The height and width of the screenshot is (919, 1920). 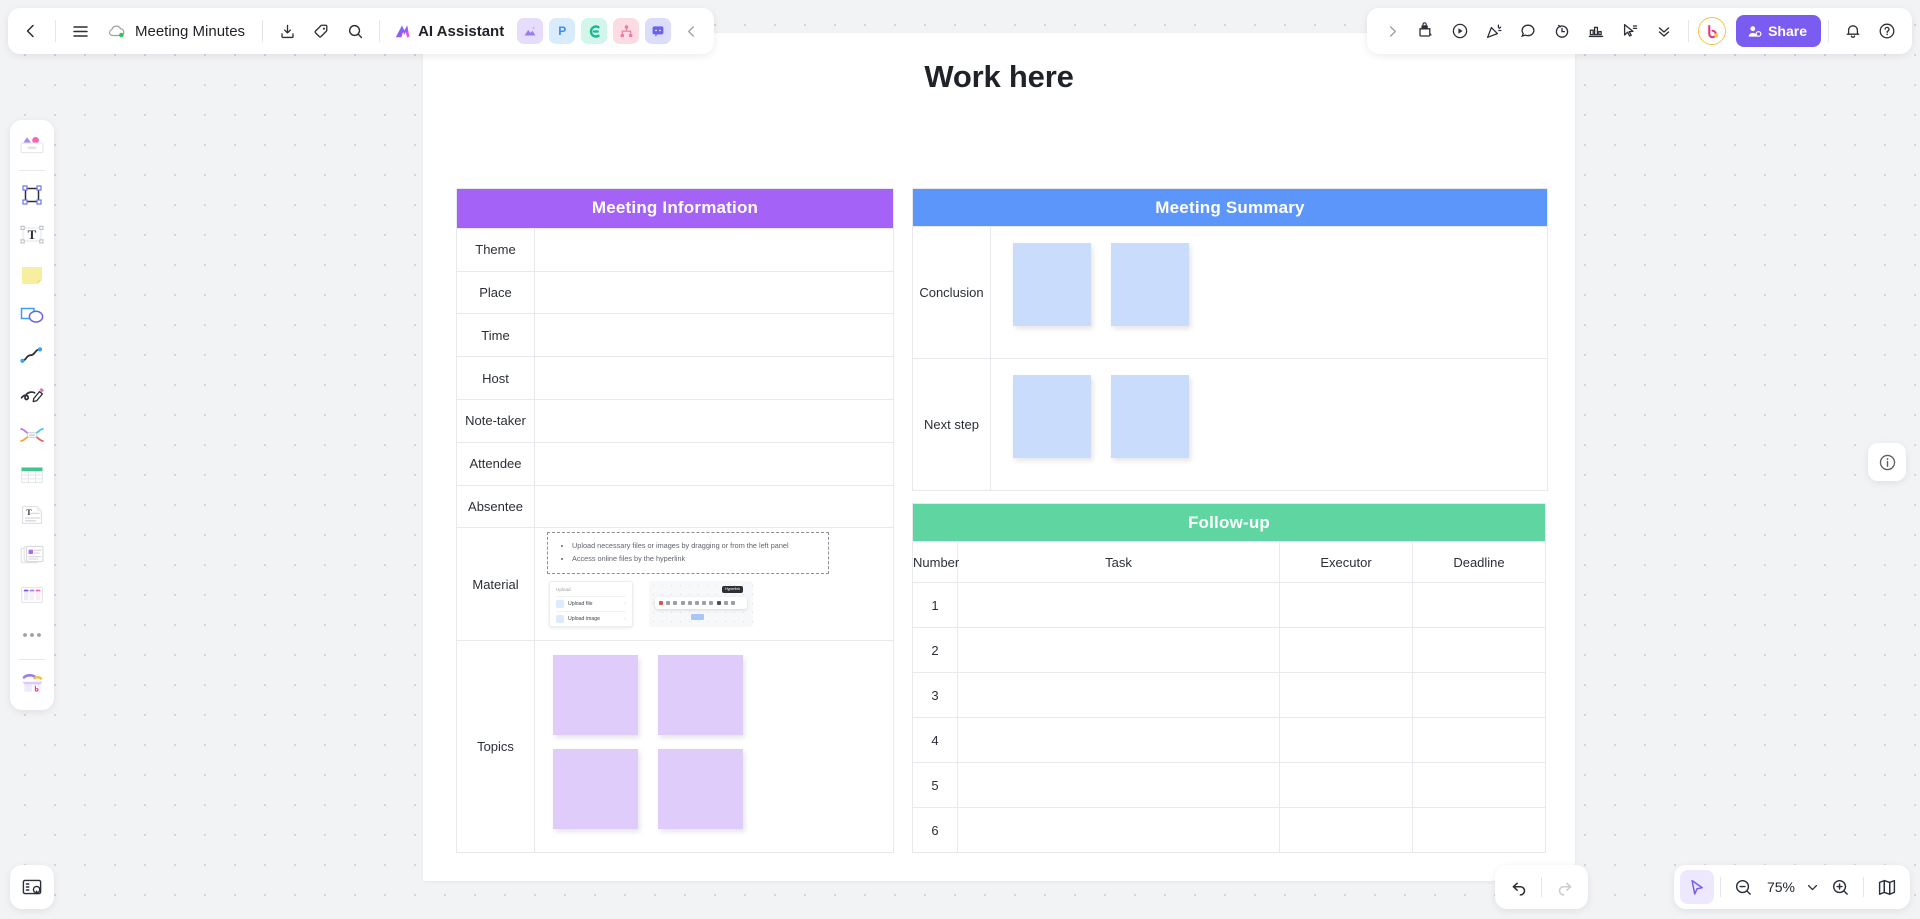 What do you see at coordinates (32, 235) in the screenshot?
I see `sidebar-item-text: T` at bounding box center [32, 235].